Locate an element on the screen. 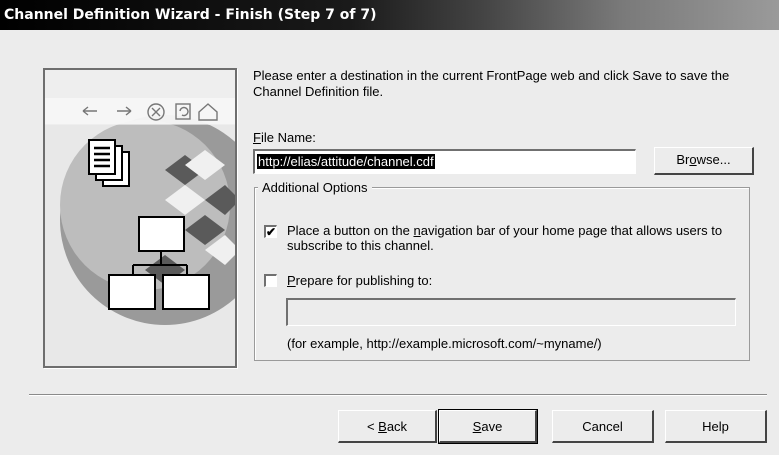 The height and width of the screenshot is (455, 779). check-mark-icon: ✔ is located at coordinates (271, 232).